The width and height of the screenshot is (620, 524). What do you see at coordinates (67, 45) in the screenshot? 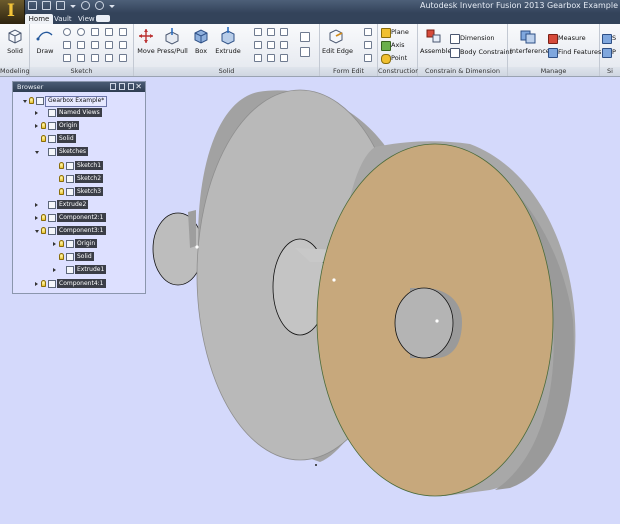
I see `trim-tool-icon` at bounding box center [67, 45].